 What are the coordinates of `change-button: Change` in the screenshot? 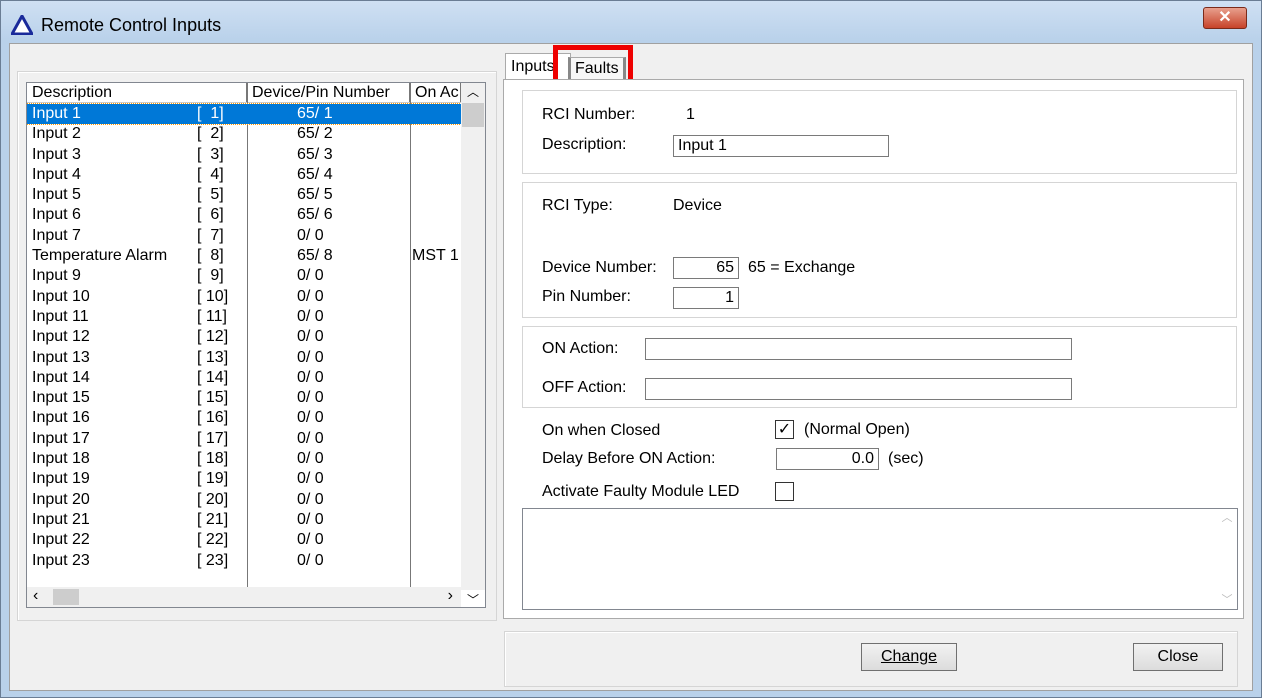 It's located at (909, 657).